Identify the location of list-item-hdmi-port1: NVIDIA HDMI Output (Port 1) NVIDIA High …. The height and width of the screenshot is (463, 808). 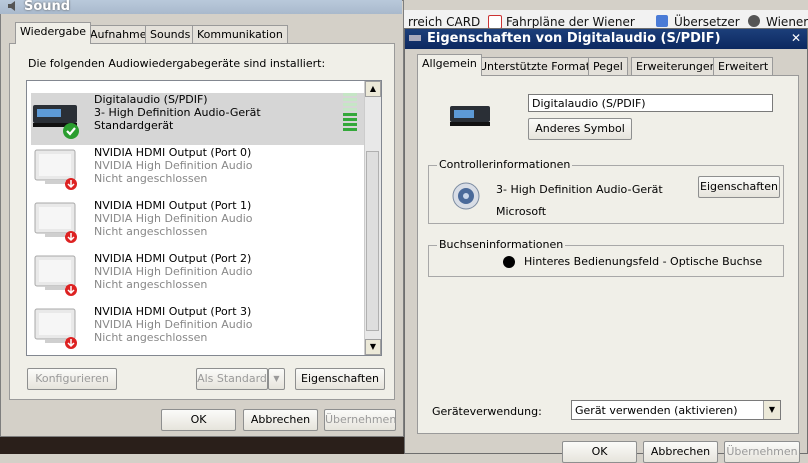
(199, 225).